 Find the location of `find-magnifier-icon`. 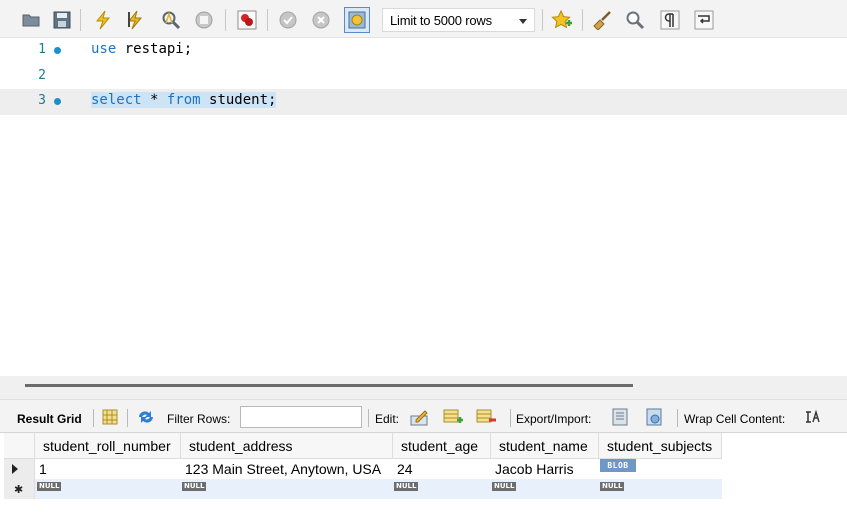

find-magnifier-icon is located at coordinates (635, 20).